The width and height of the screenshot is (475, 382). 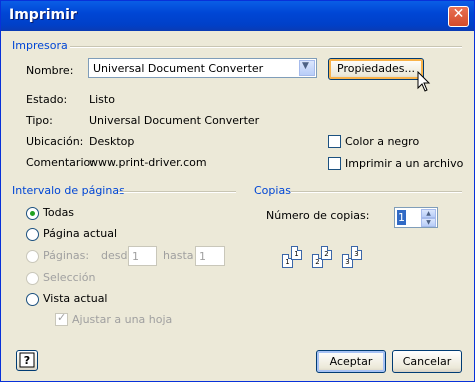 I want to click on checkmark-icon: ✓, so click(x=62, y=317).